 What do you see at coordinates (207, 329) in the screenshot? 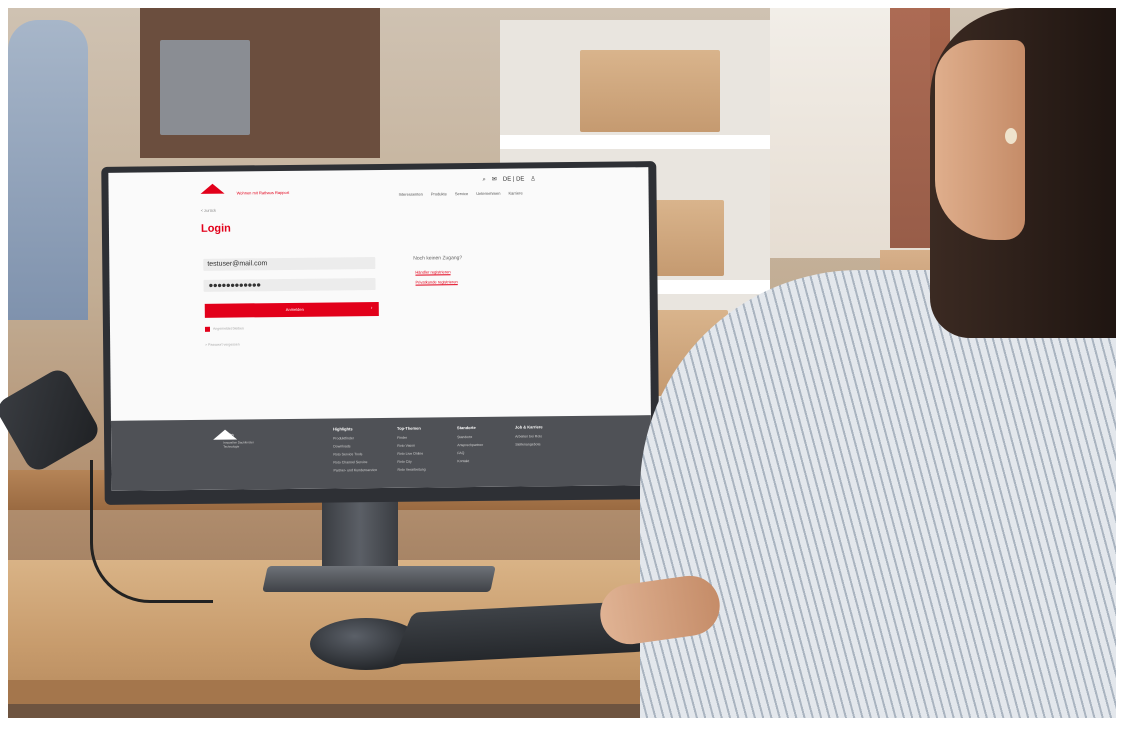
I see `remember-checkbox` at bounding box center [207, 329].